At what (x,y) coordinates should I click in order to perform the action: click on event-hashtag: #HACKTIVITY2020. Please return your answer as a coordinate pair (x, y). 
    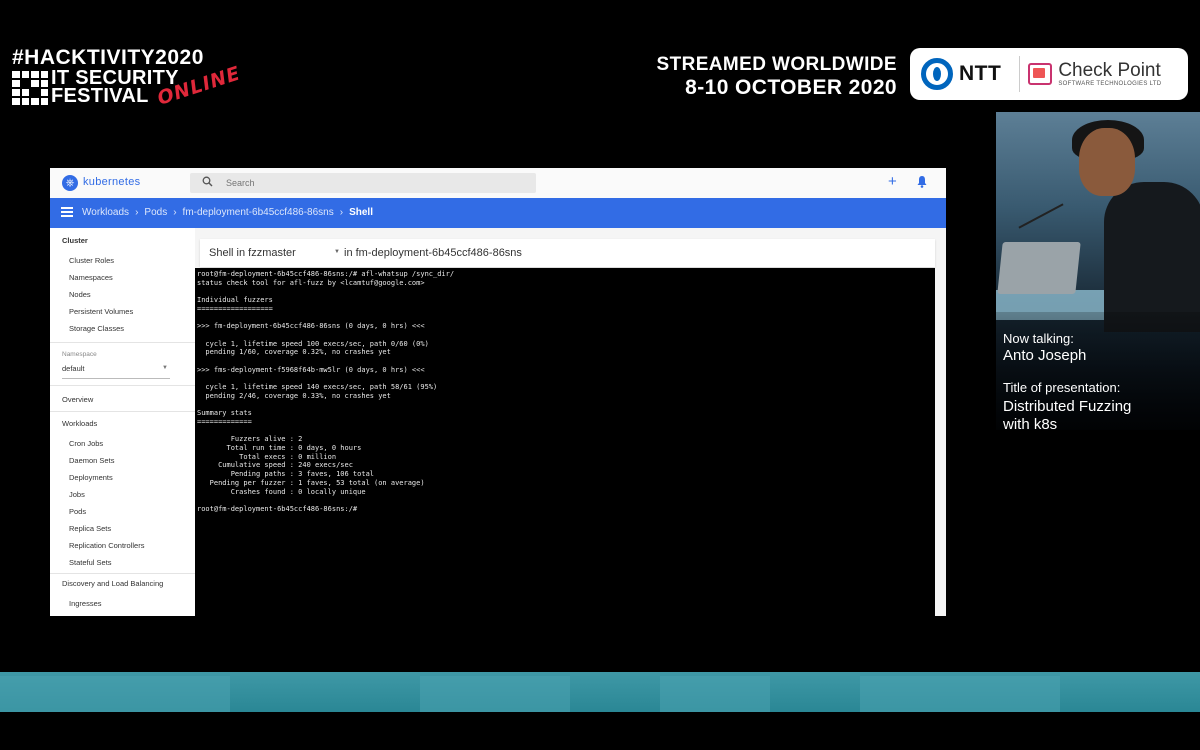
    Looking at the image, I should click on (108, 57).